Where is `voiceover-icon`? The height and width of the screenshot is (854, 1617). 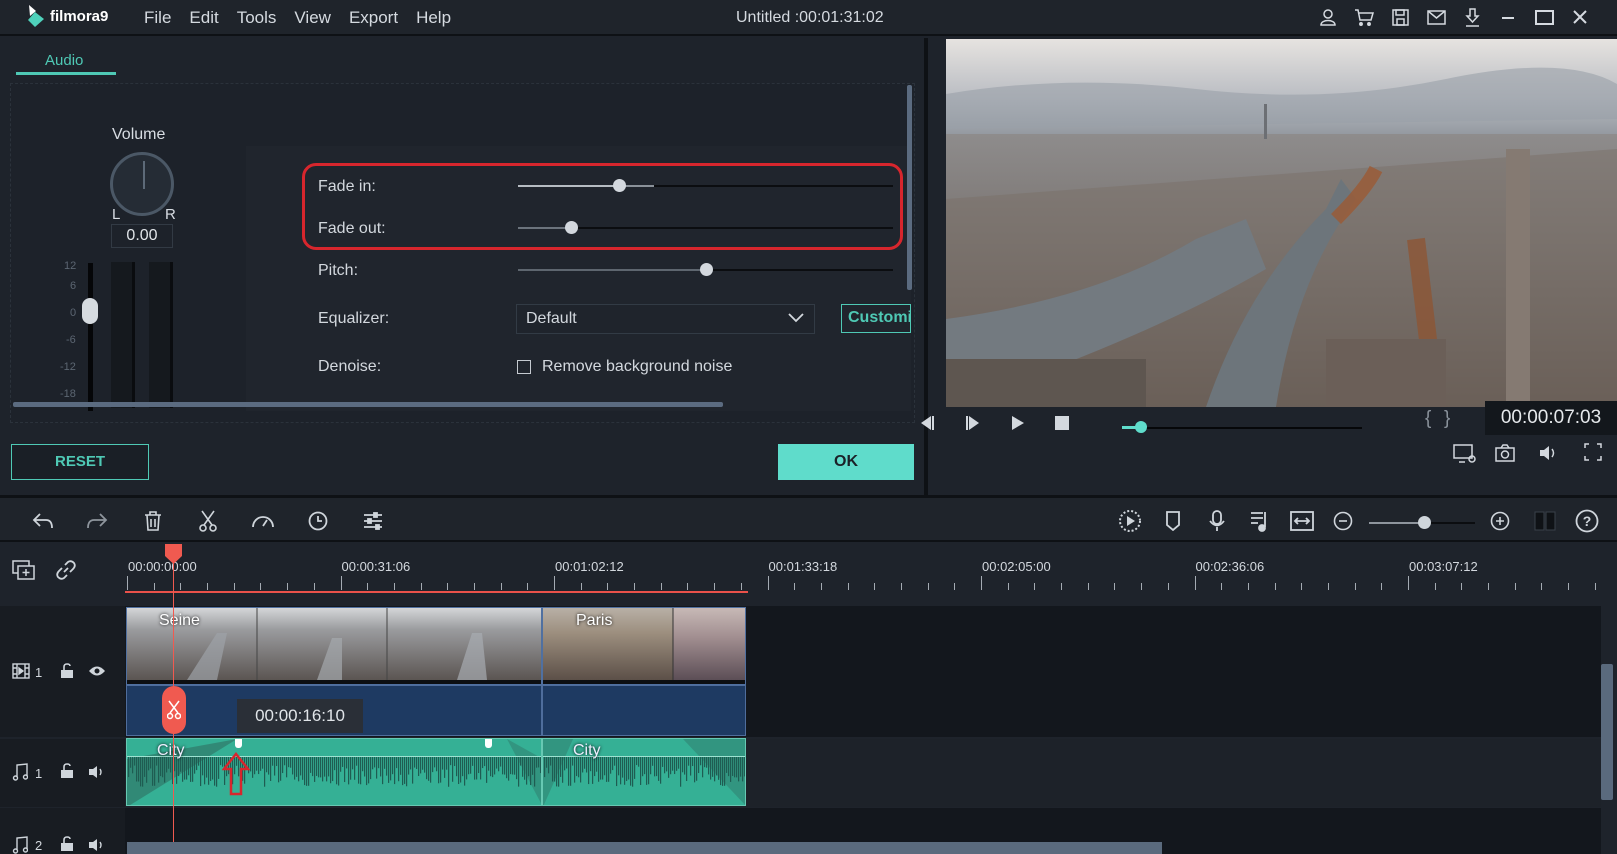 voiceover-icon is located at coordinates (1217, 521).